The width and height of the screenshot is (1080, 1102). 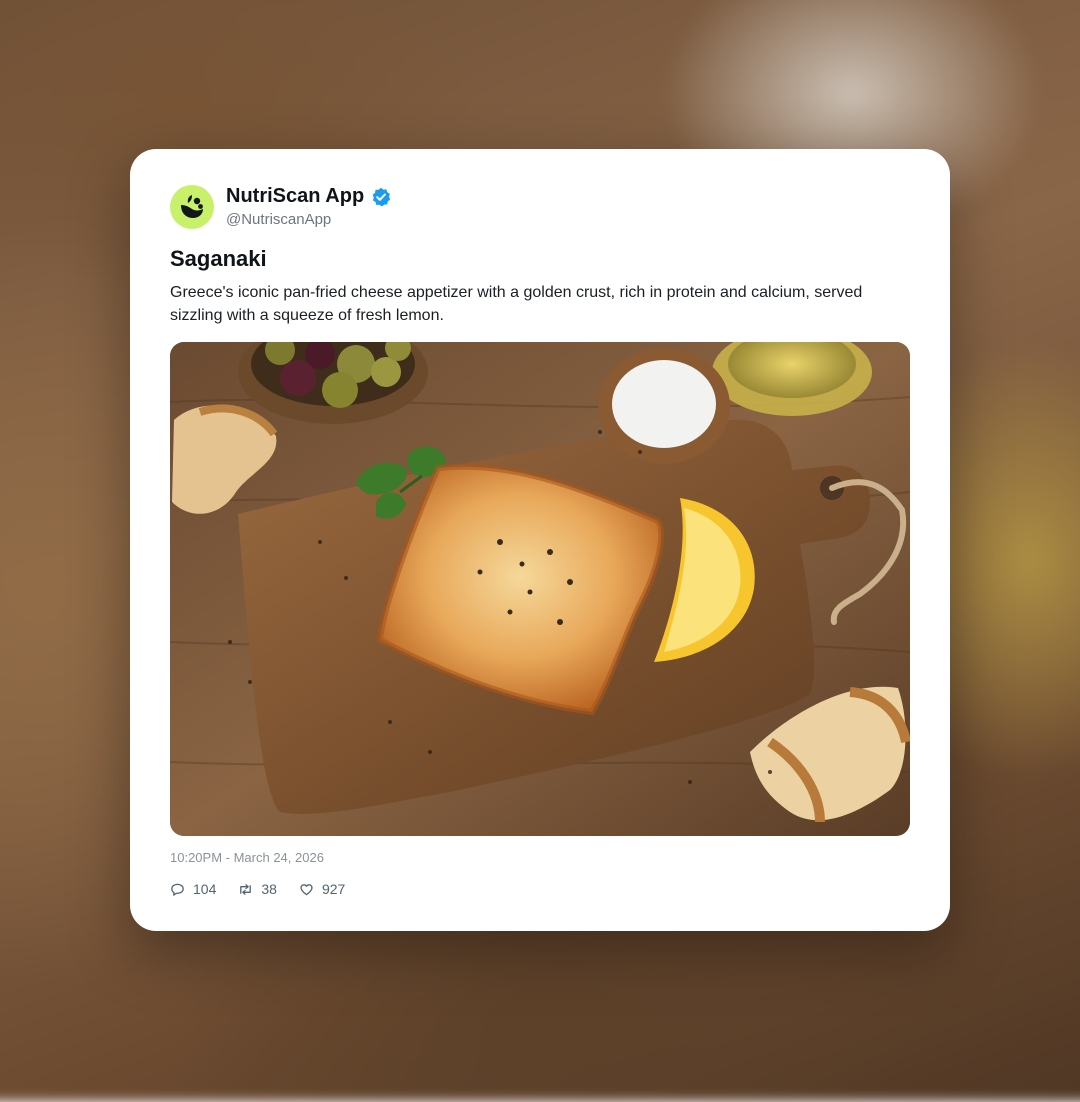 I want to click on post-title: Saganaki, so click(x=218, y=258).